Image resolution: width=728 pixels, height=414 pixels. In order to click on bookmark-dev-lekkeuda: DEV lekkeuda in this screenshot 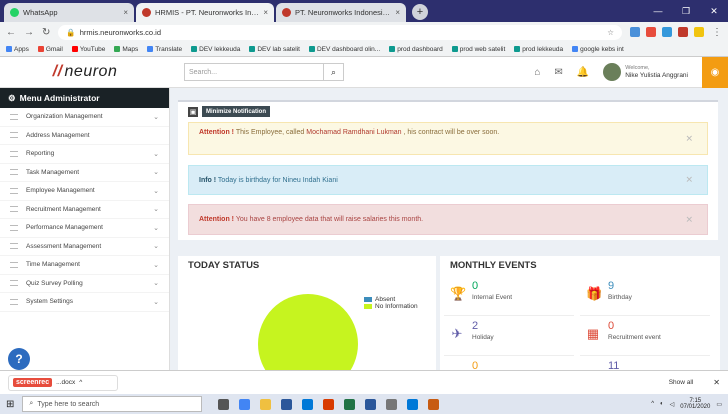, I will do `click(215, 49)`.